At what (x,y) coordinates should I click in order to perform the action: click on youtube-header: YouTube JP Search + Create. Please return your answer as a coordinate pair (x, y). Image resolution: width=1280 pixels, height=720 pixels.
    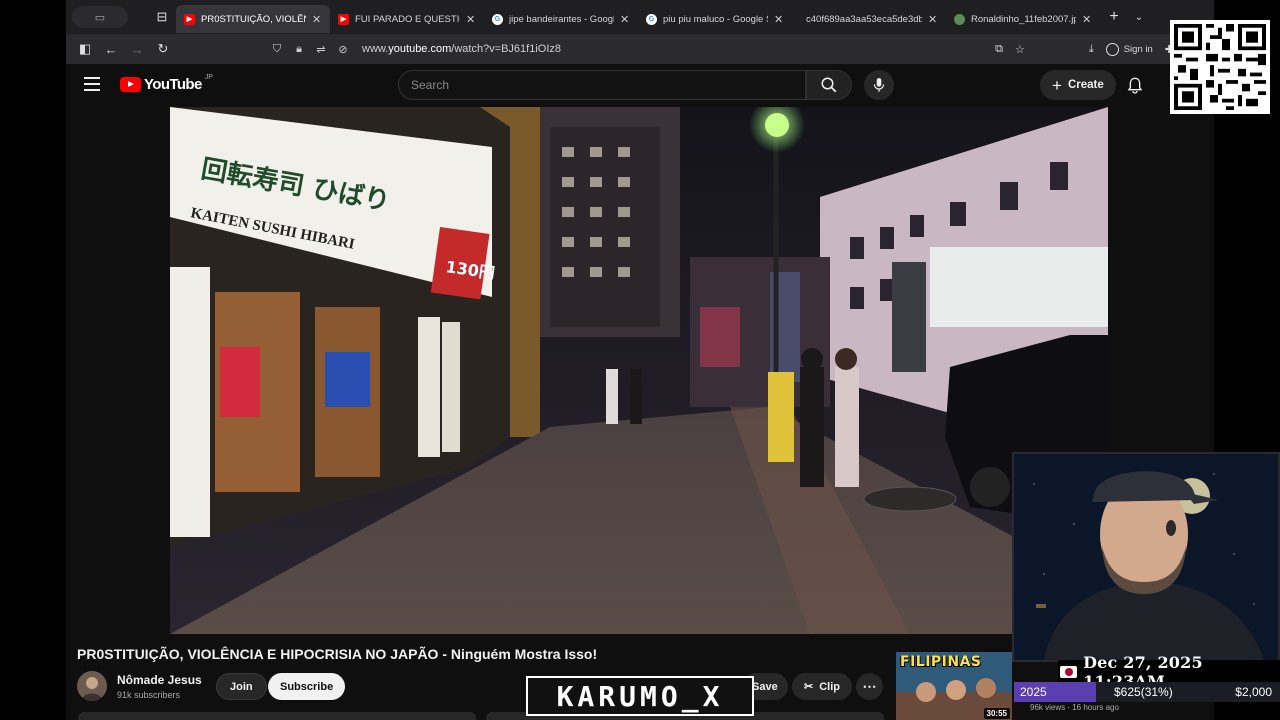
    Looking at the image, I should click on (640, 85).